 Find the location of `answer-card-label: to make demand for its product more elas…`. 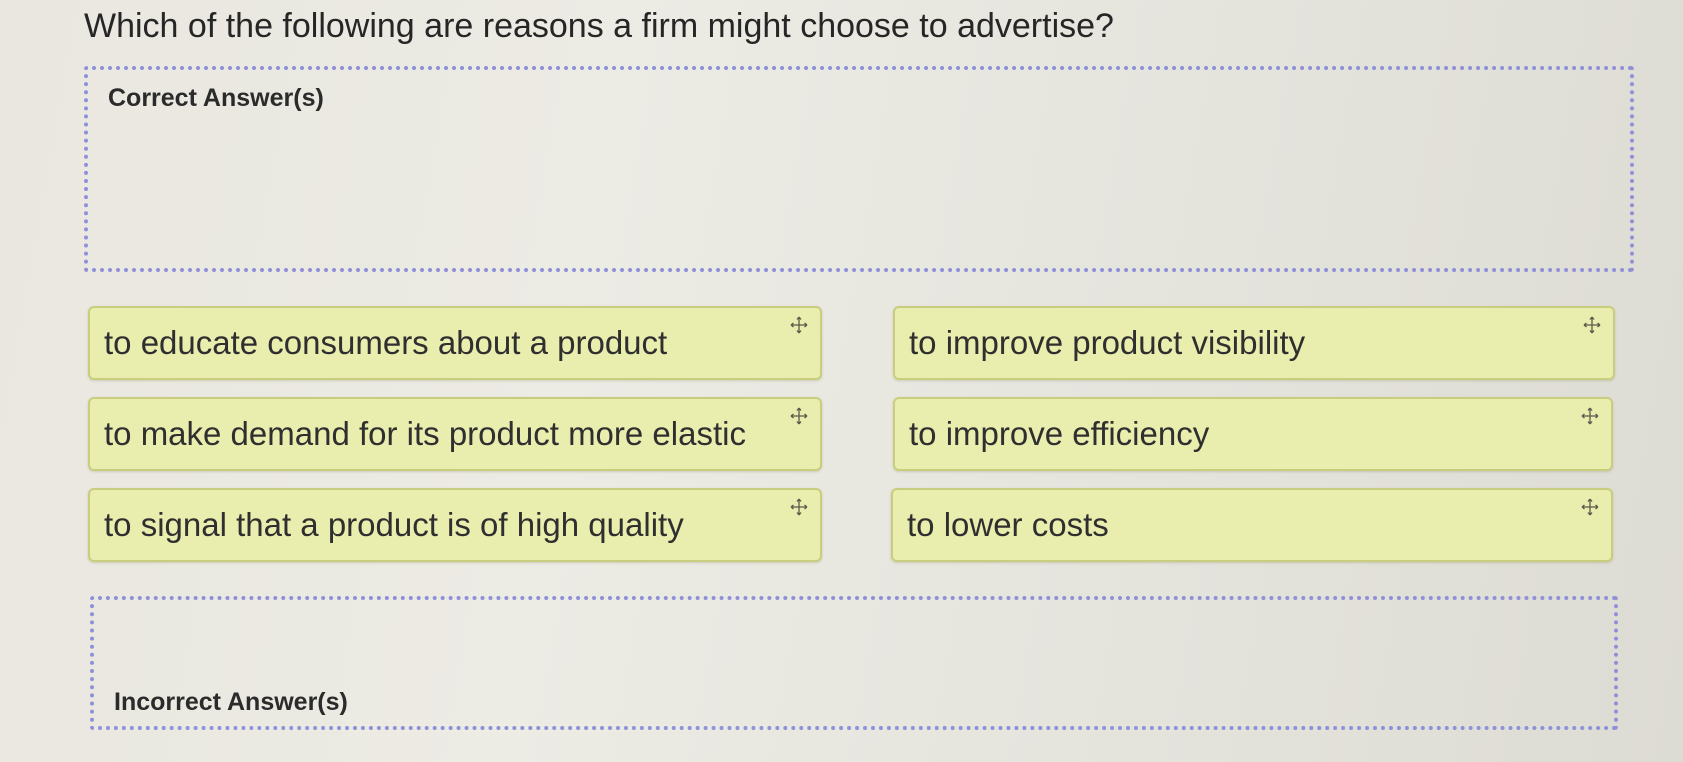

answer-card-label: to make demand for its product more elas… is located at coordinates (425, 433).